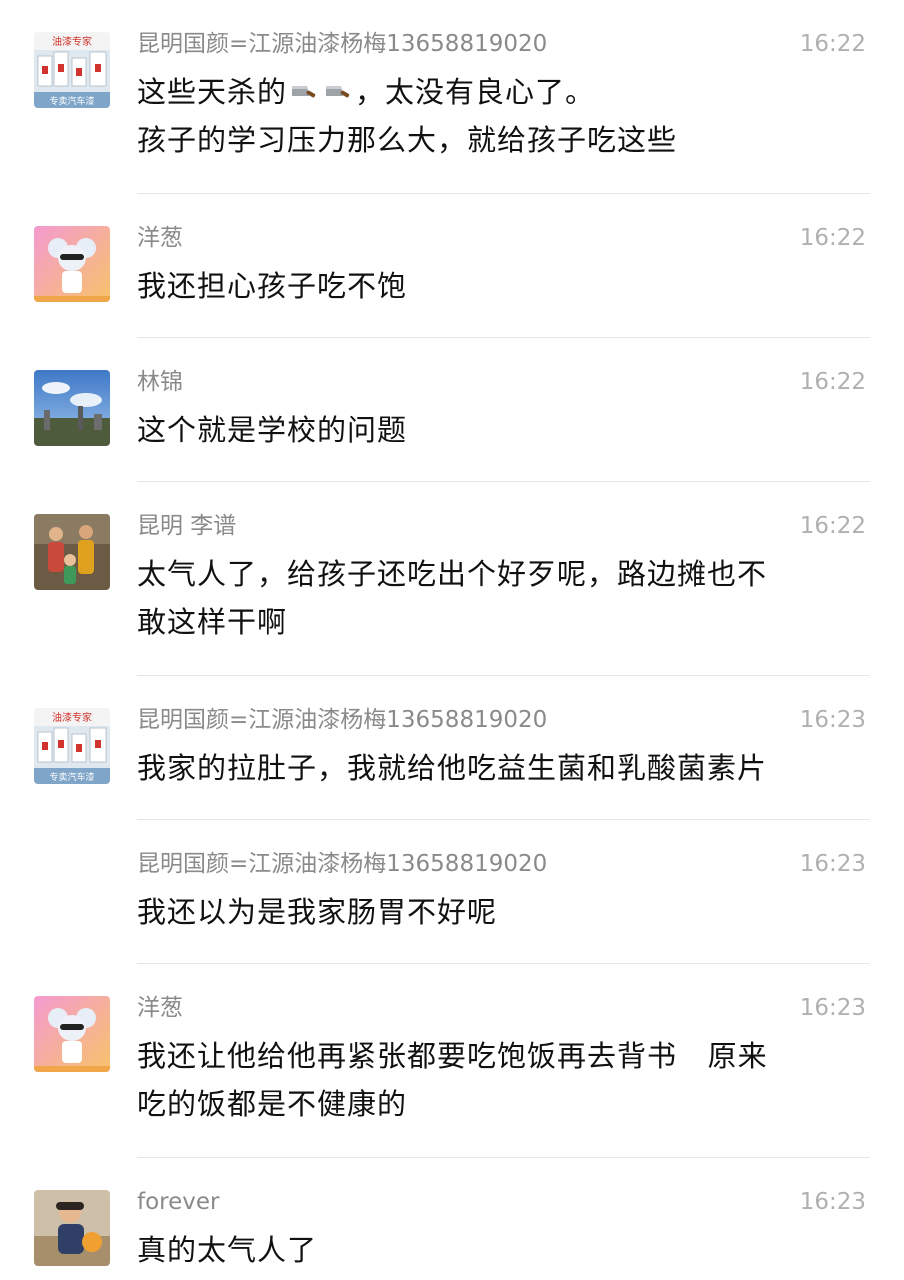  What do you see at coordinates (502, 598) in the screenshot?
I see `message-text: 太气人了，给孩子还吃出个好歹呢，路边摊也不 敢这样干啊` at bounding box center [502, 598].